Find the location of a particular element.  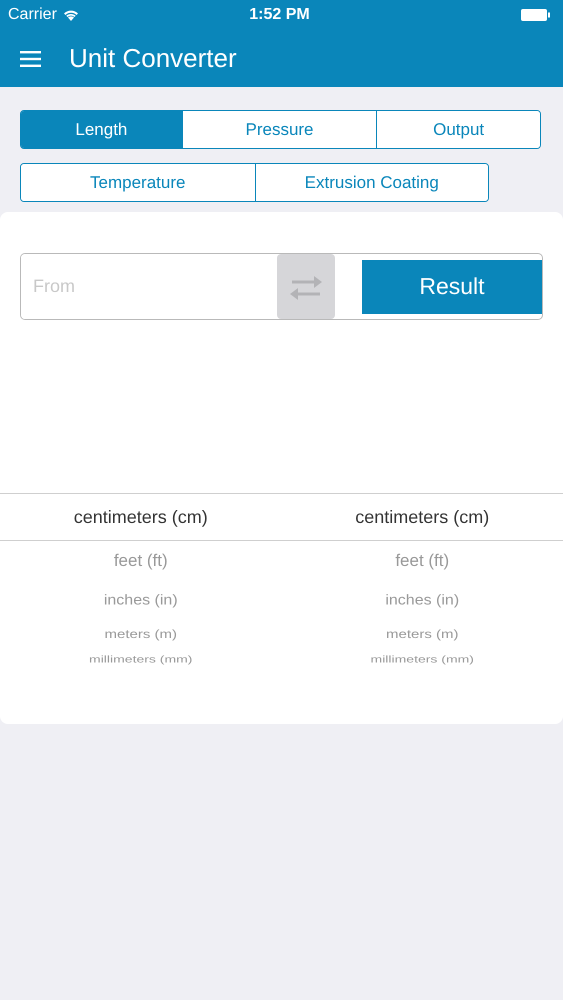

clock-time: 1:52 PM is located at coordinates (279, 15).